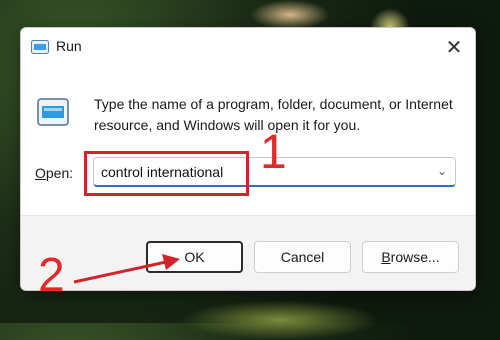  I want to click on open-input: control international, so click(162, 172).